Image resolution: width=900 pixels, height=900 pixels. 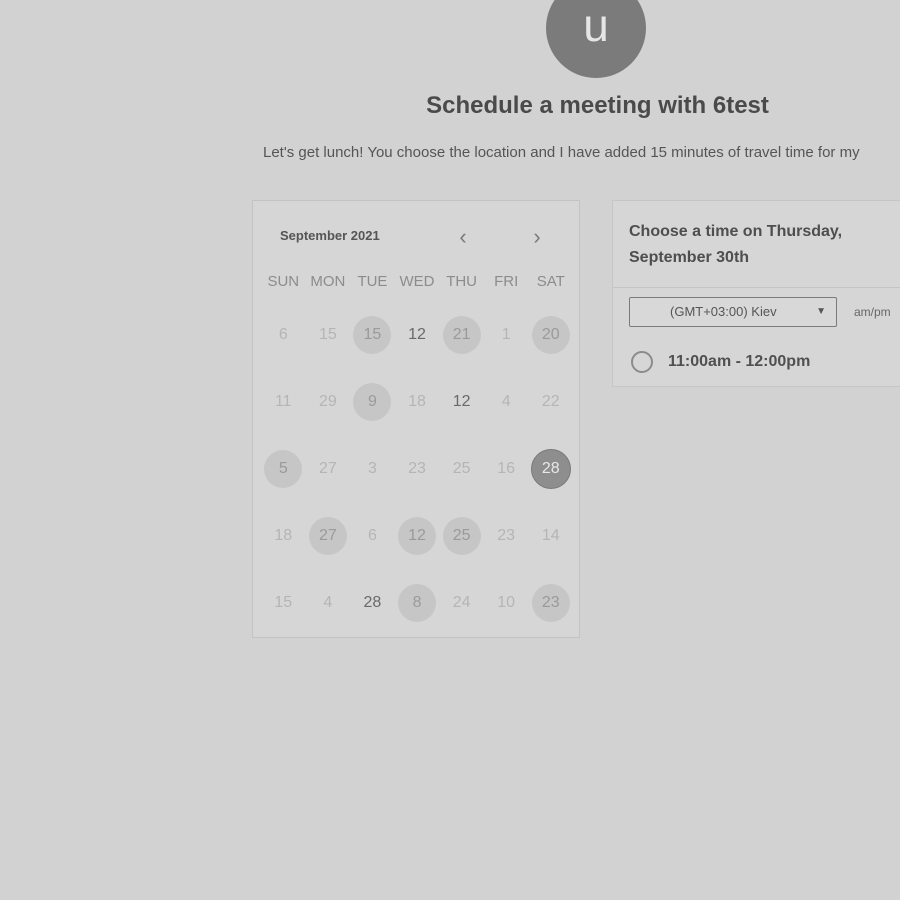 What do you see at coordinates (506, 281) in the screenshot?
I see `weekday-label: FRI` at bounding box center [506, 281].